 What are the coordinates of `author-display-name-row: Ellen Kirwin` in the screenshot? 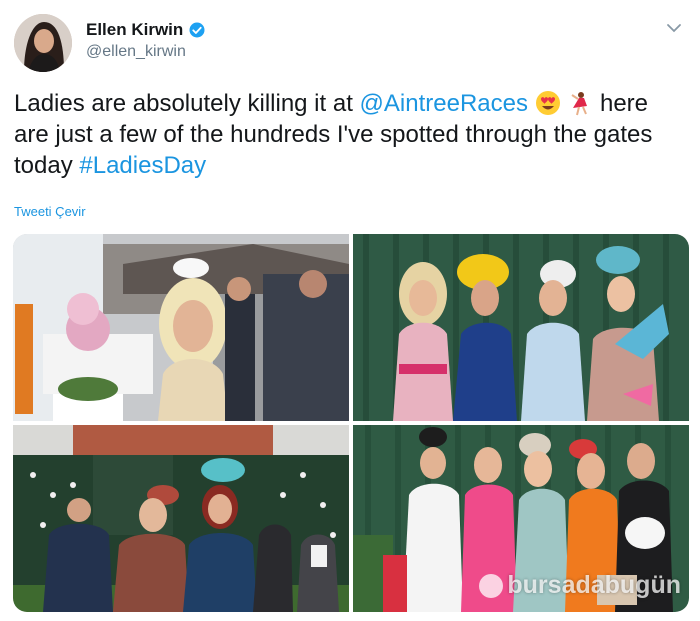 It's located at (146, 30).